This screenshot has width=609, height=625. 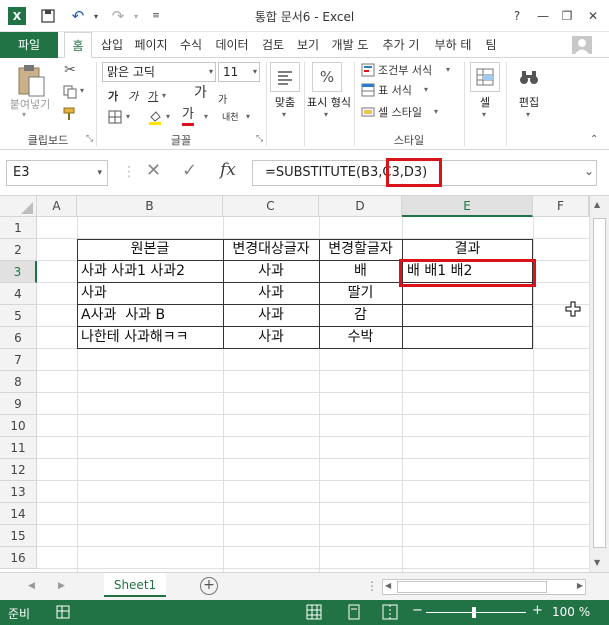 What do you see at coordinates (164, 95) in the screenshot?
I see `underline-dropdown-icon: ▾` at bounding box center [164, 95].